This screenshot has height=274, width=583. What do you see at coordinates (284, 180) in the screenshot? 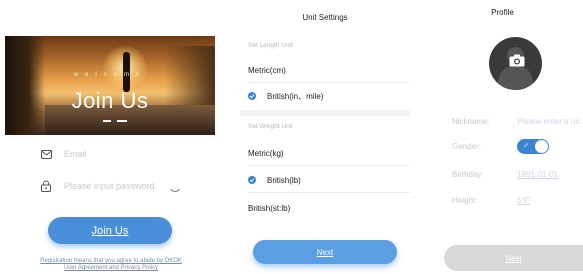
I see `option-label: British(lb)` at bounding box center [284, 180].